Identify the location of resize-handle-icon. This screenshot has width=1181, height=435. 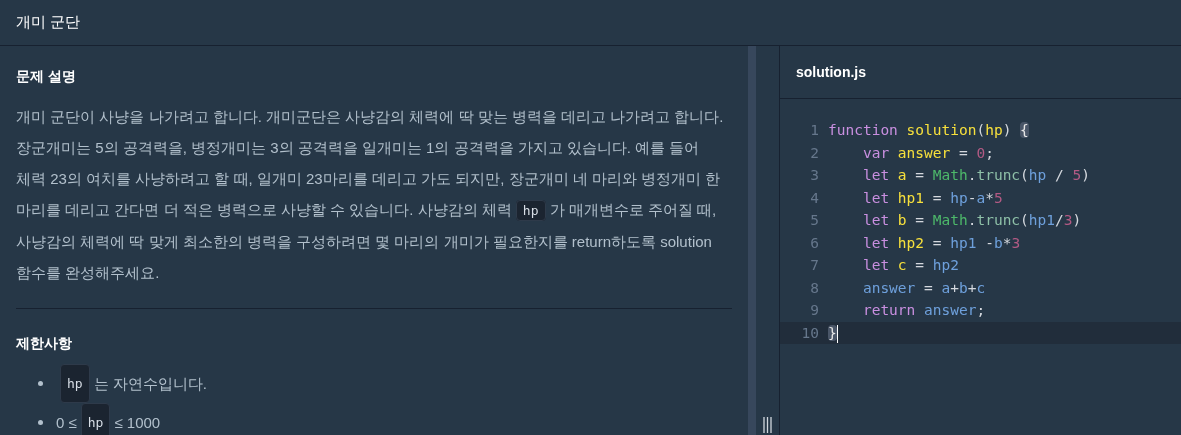
(767, 425).